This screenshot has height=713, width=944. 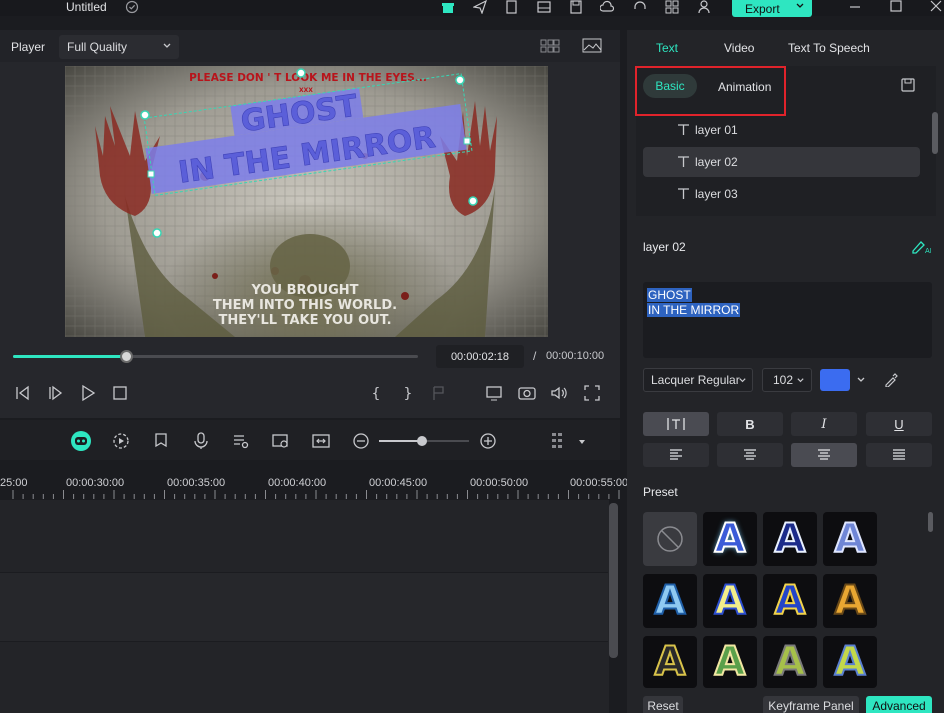 I want to click on image-icon, so click(x=592, y=45).